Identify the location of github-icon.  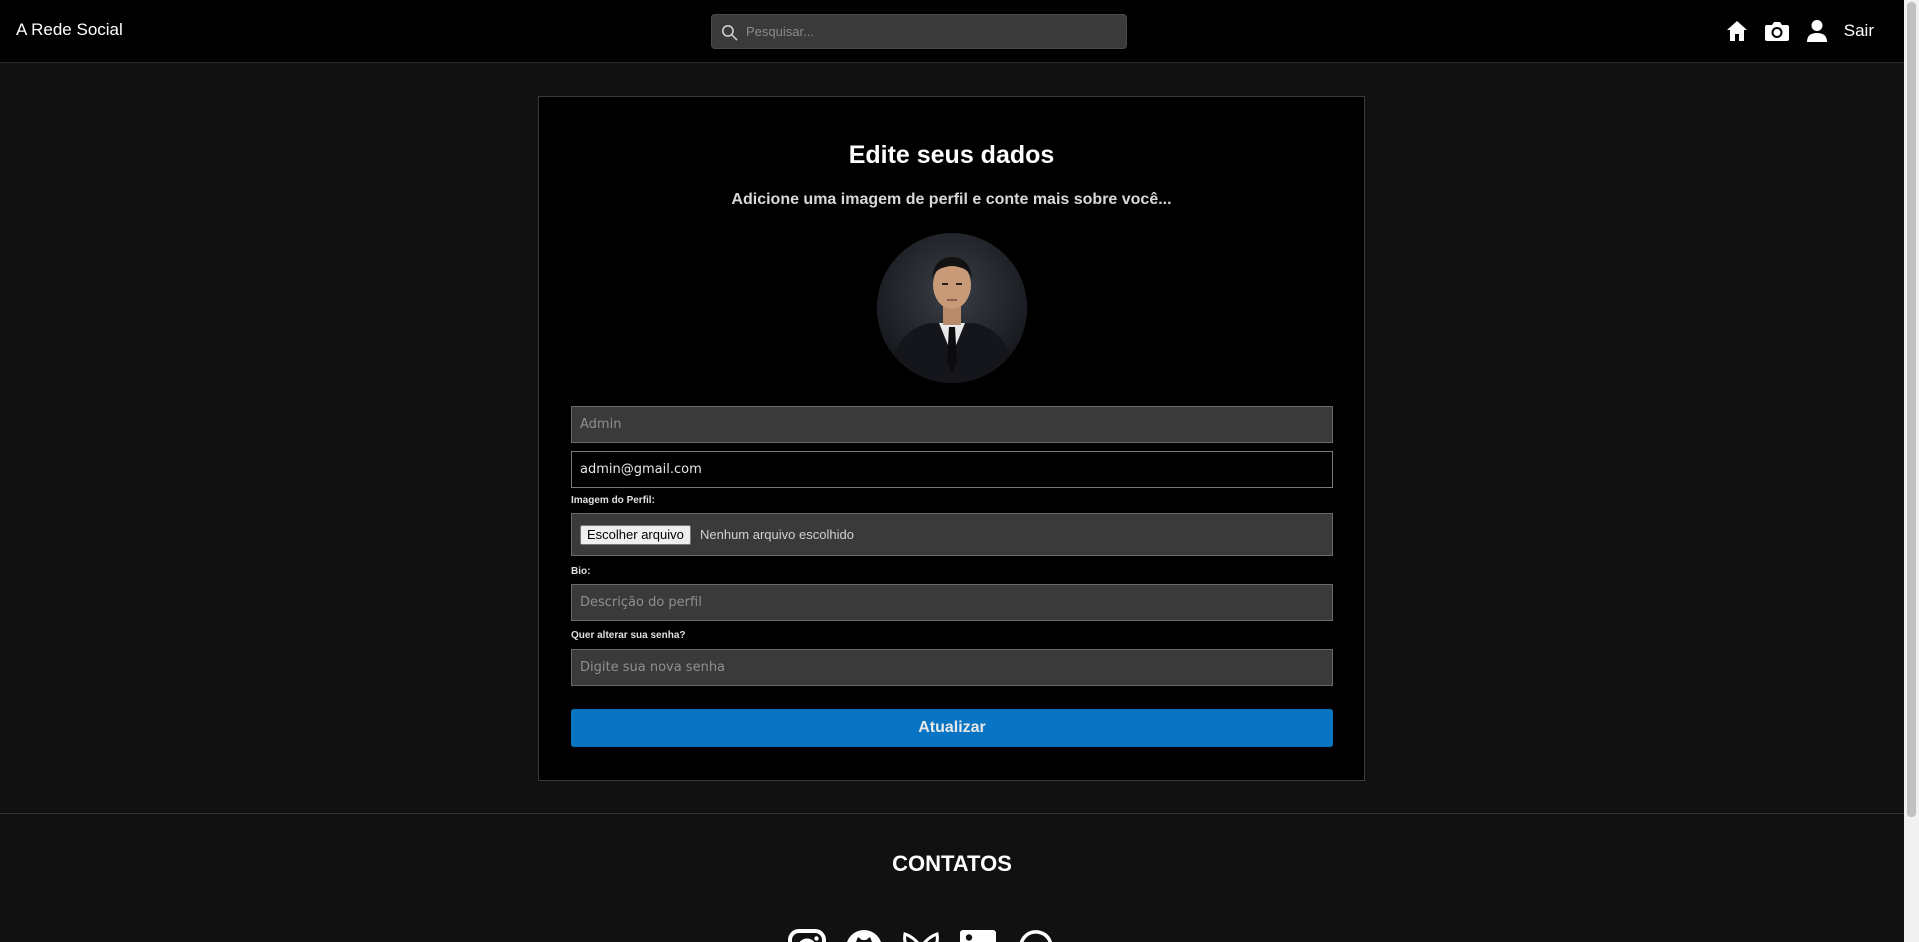
(864, 935).